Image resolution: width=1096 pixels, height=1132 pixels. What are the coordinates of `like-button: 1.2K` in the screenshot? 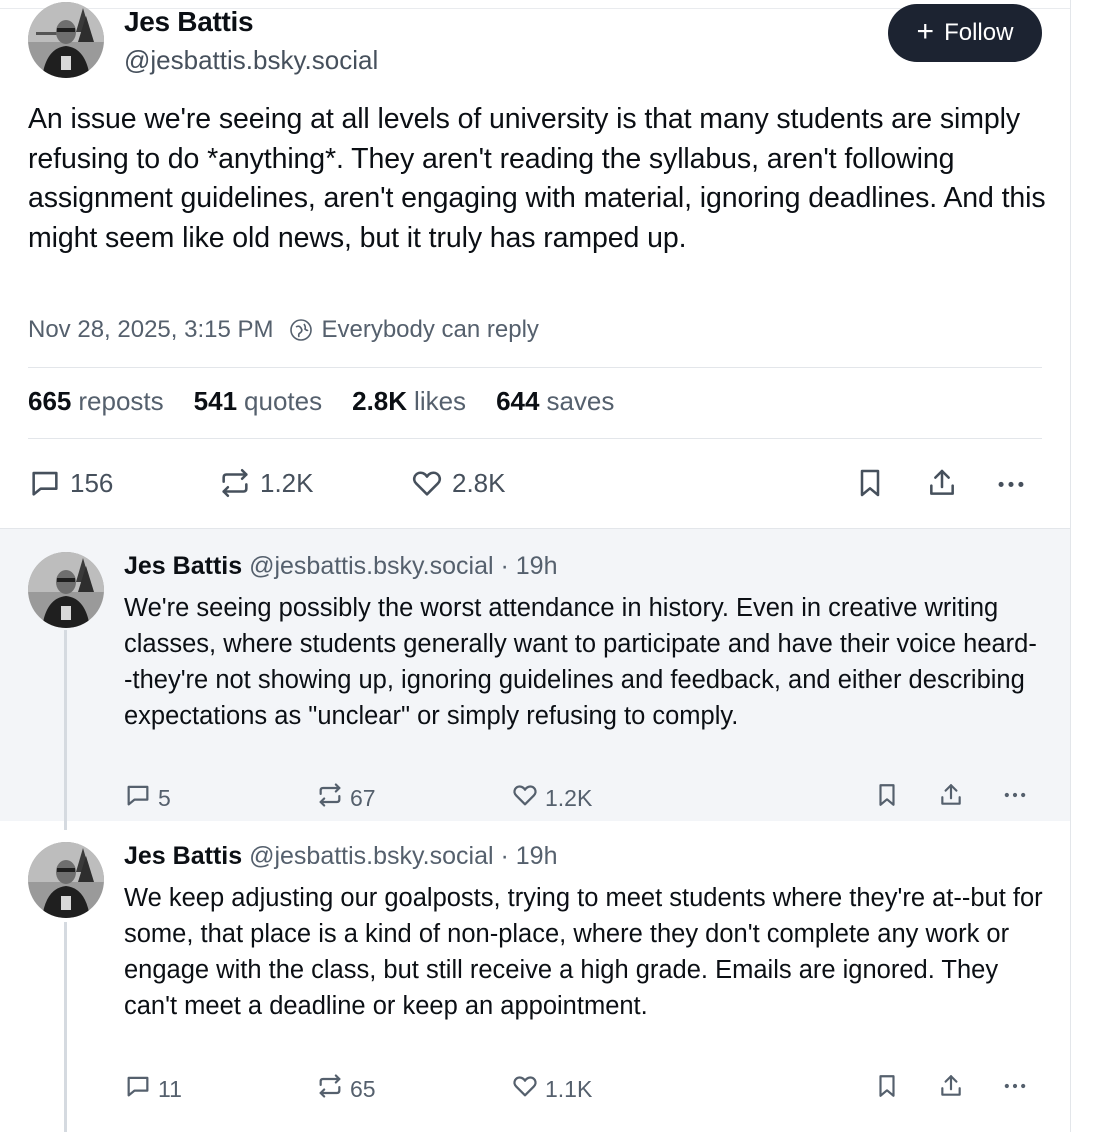 It's located at (551, 798).